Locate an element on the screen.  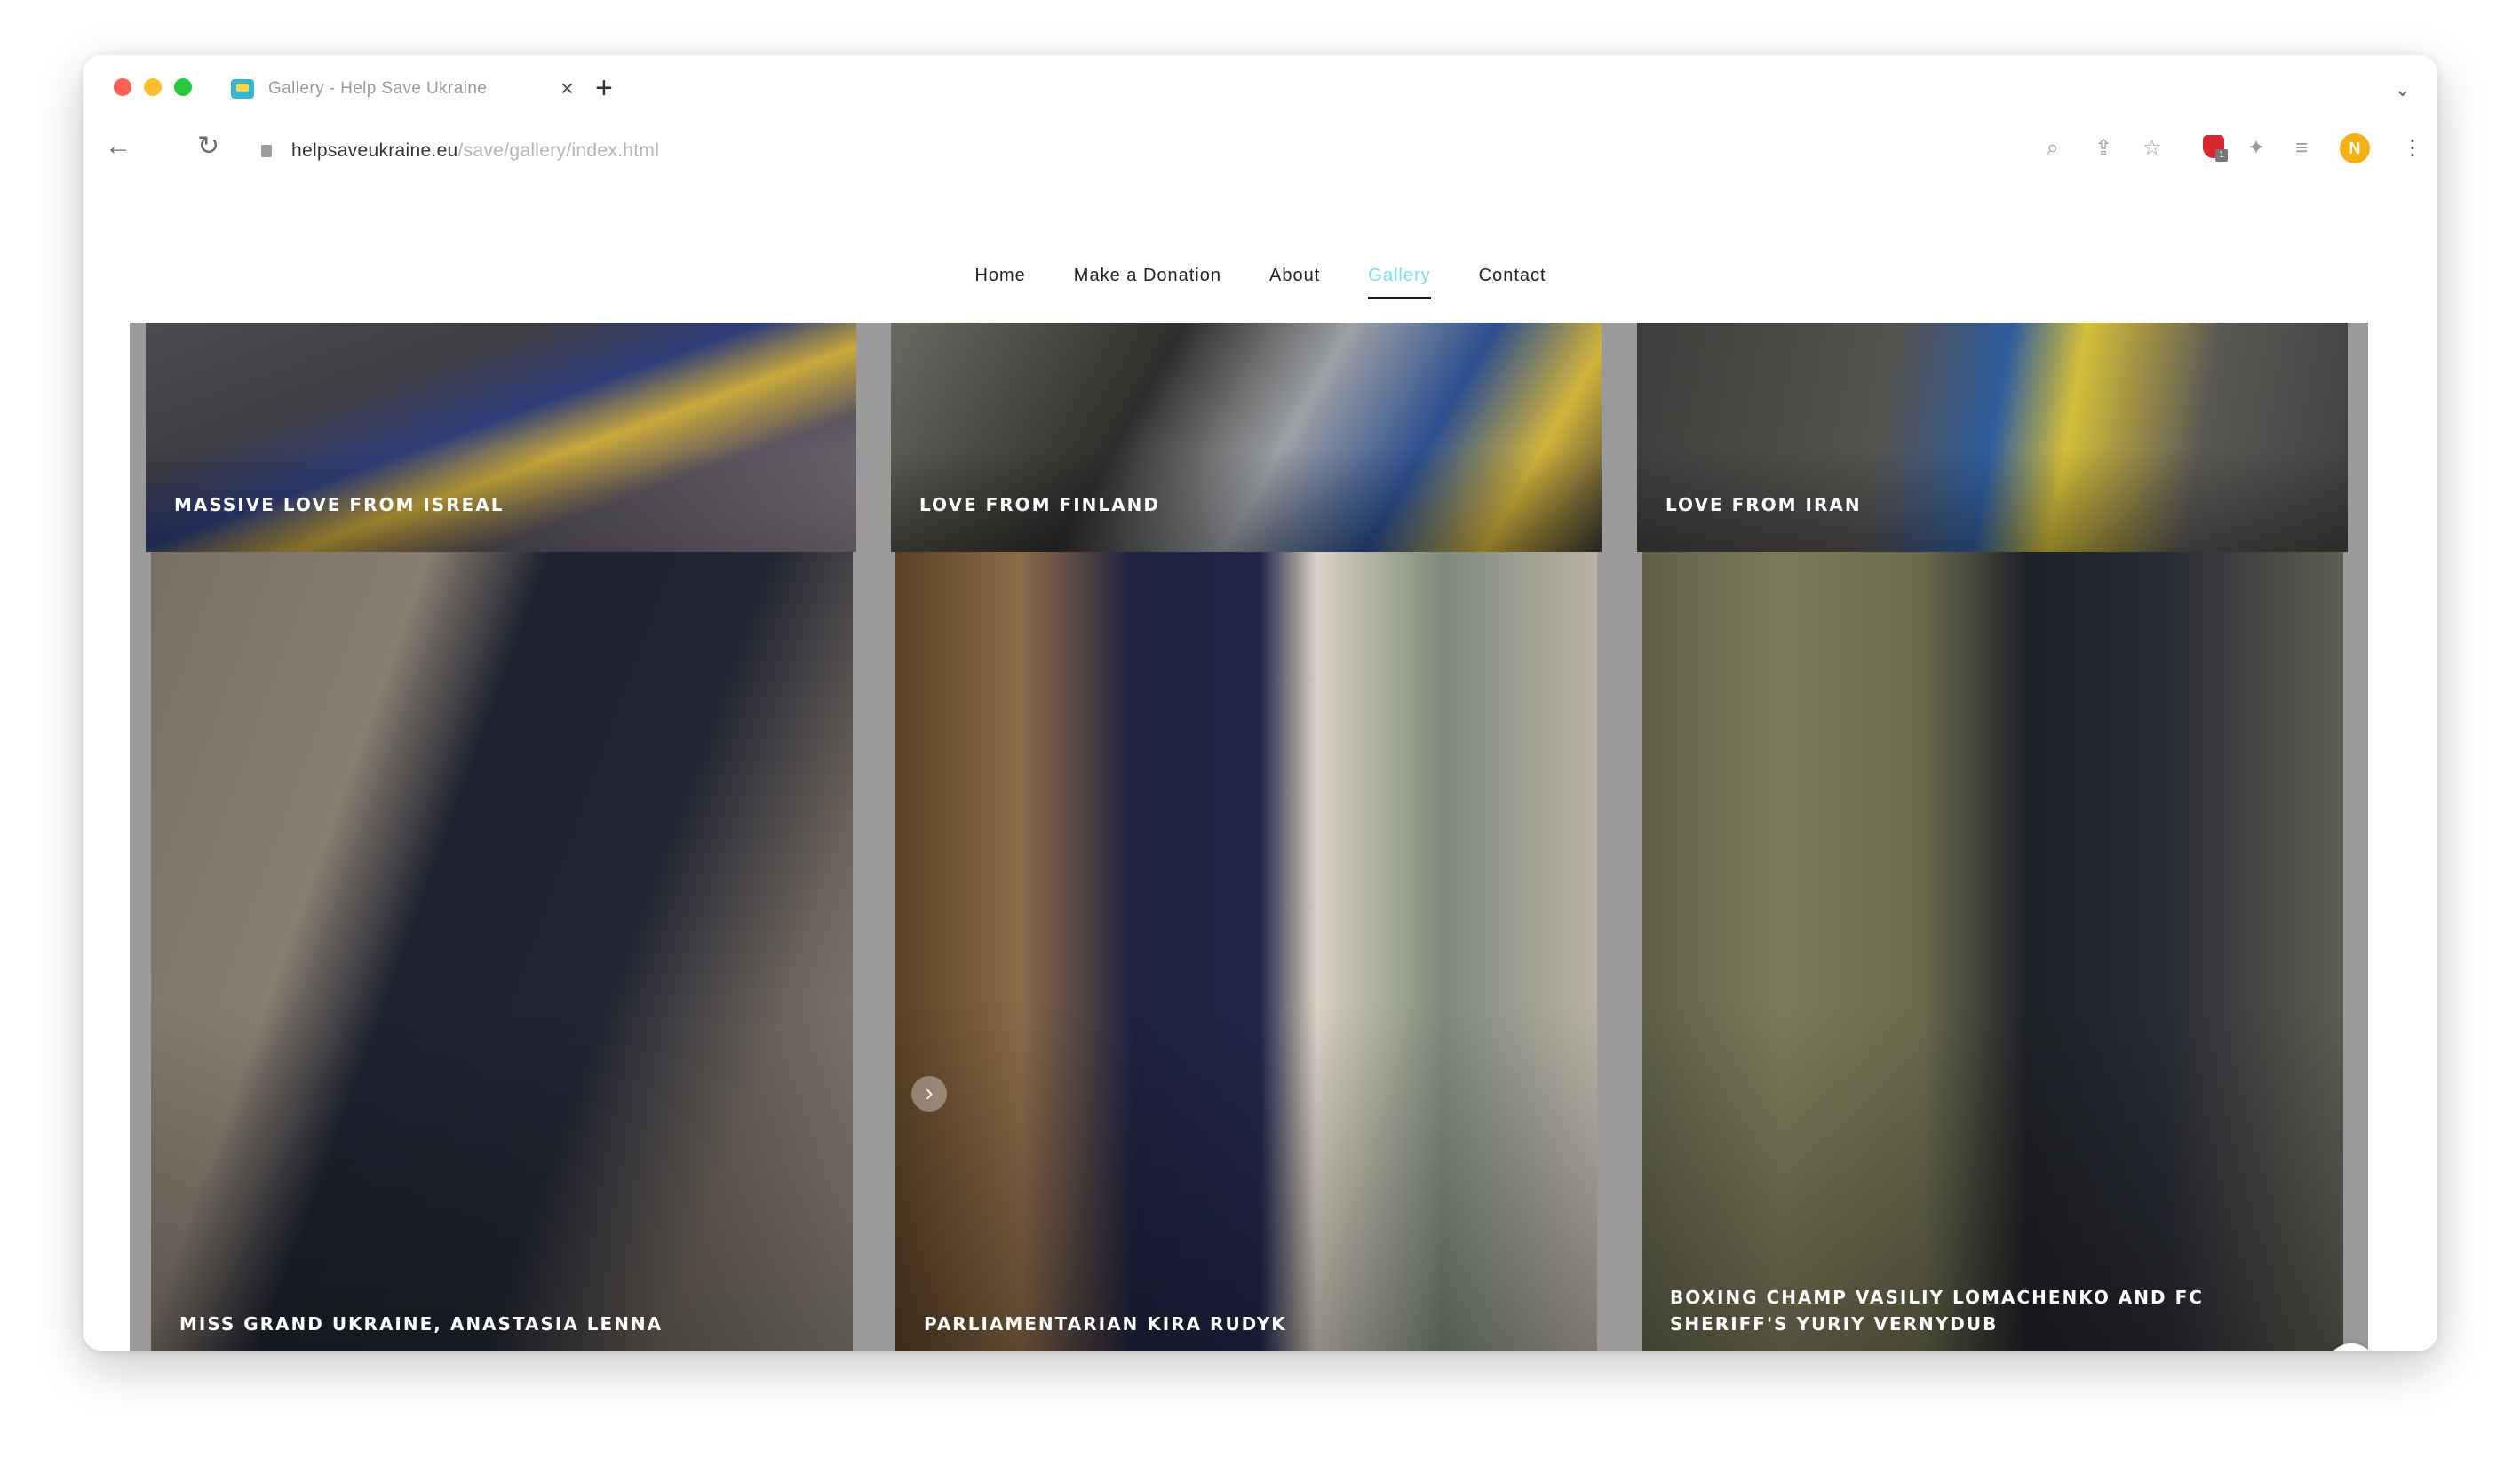
media-control-icon: ≡ is located at coordinates (2301, 148).